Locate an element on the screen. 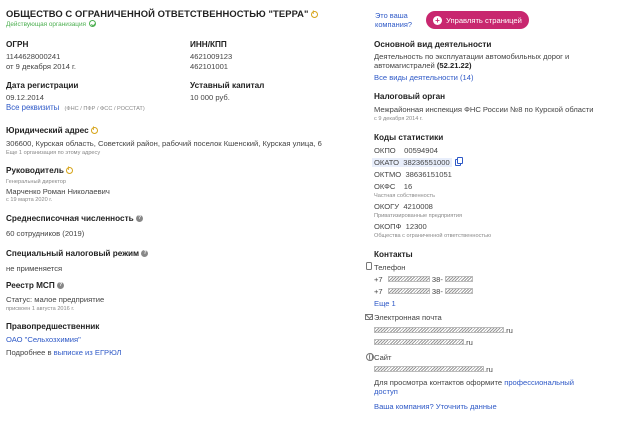 Image resolution: width=624 pixels, height=423 pixels. plus-icon: + is located at coordinates (437, 20).